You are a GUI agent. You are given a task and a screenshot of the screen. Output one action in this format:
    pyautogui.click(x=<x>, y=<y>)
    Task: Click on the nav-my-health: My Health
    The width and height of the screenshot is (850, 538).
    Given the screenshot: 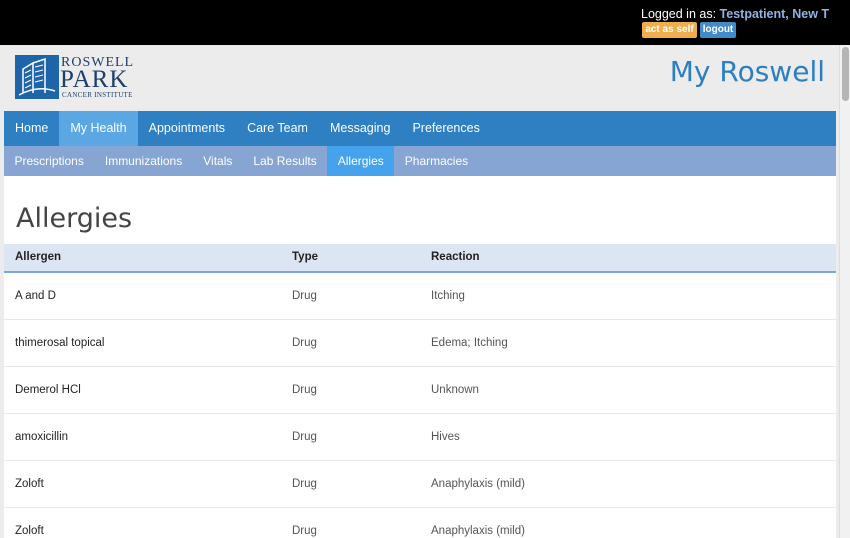 What is the action you would take?
    pyautogui.click(x=98, y=128)
    